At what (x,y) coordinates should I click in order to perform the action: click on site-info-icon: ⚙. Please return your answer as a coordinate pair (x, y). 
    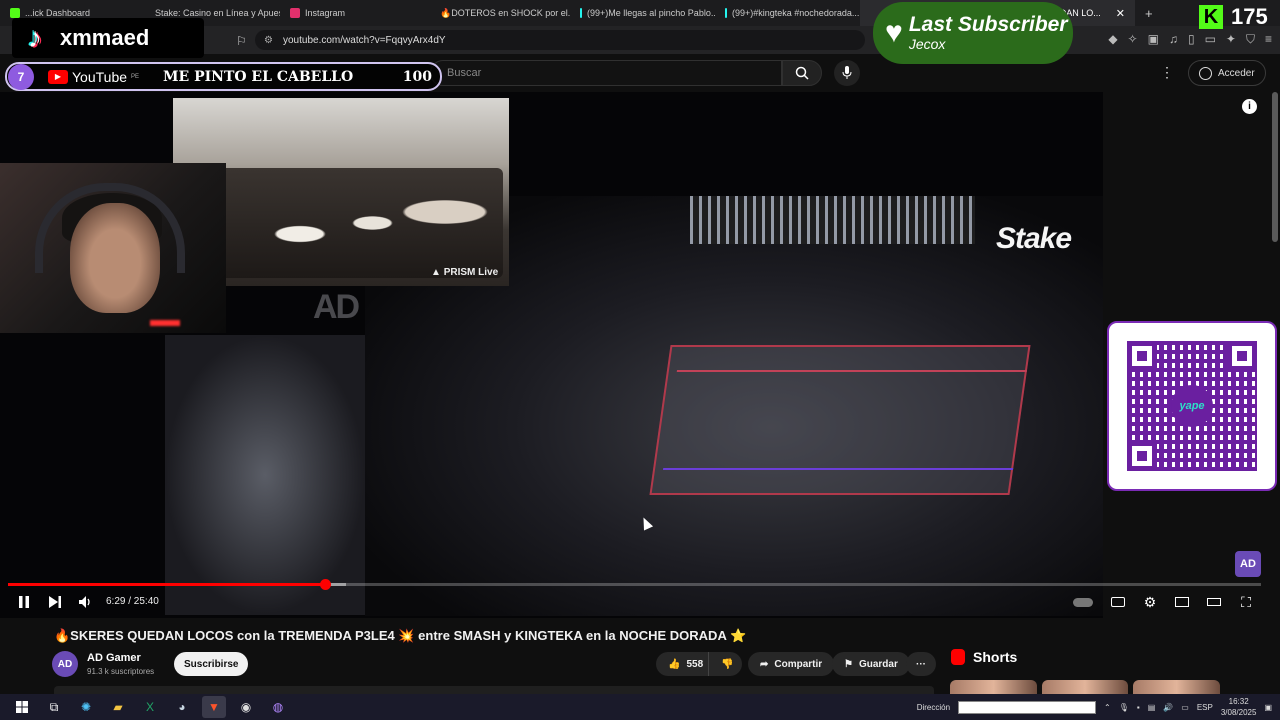
    Looking at the image, I should click on (268, 40).